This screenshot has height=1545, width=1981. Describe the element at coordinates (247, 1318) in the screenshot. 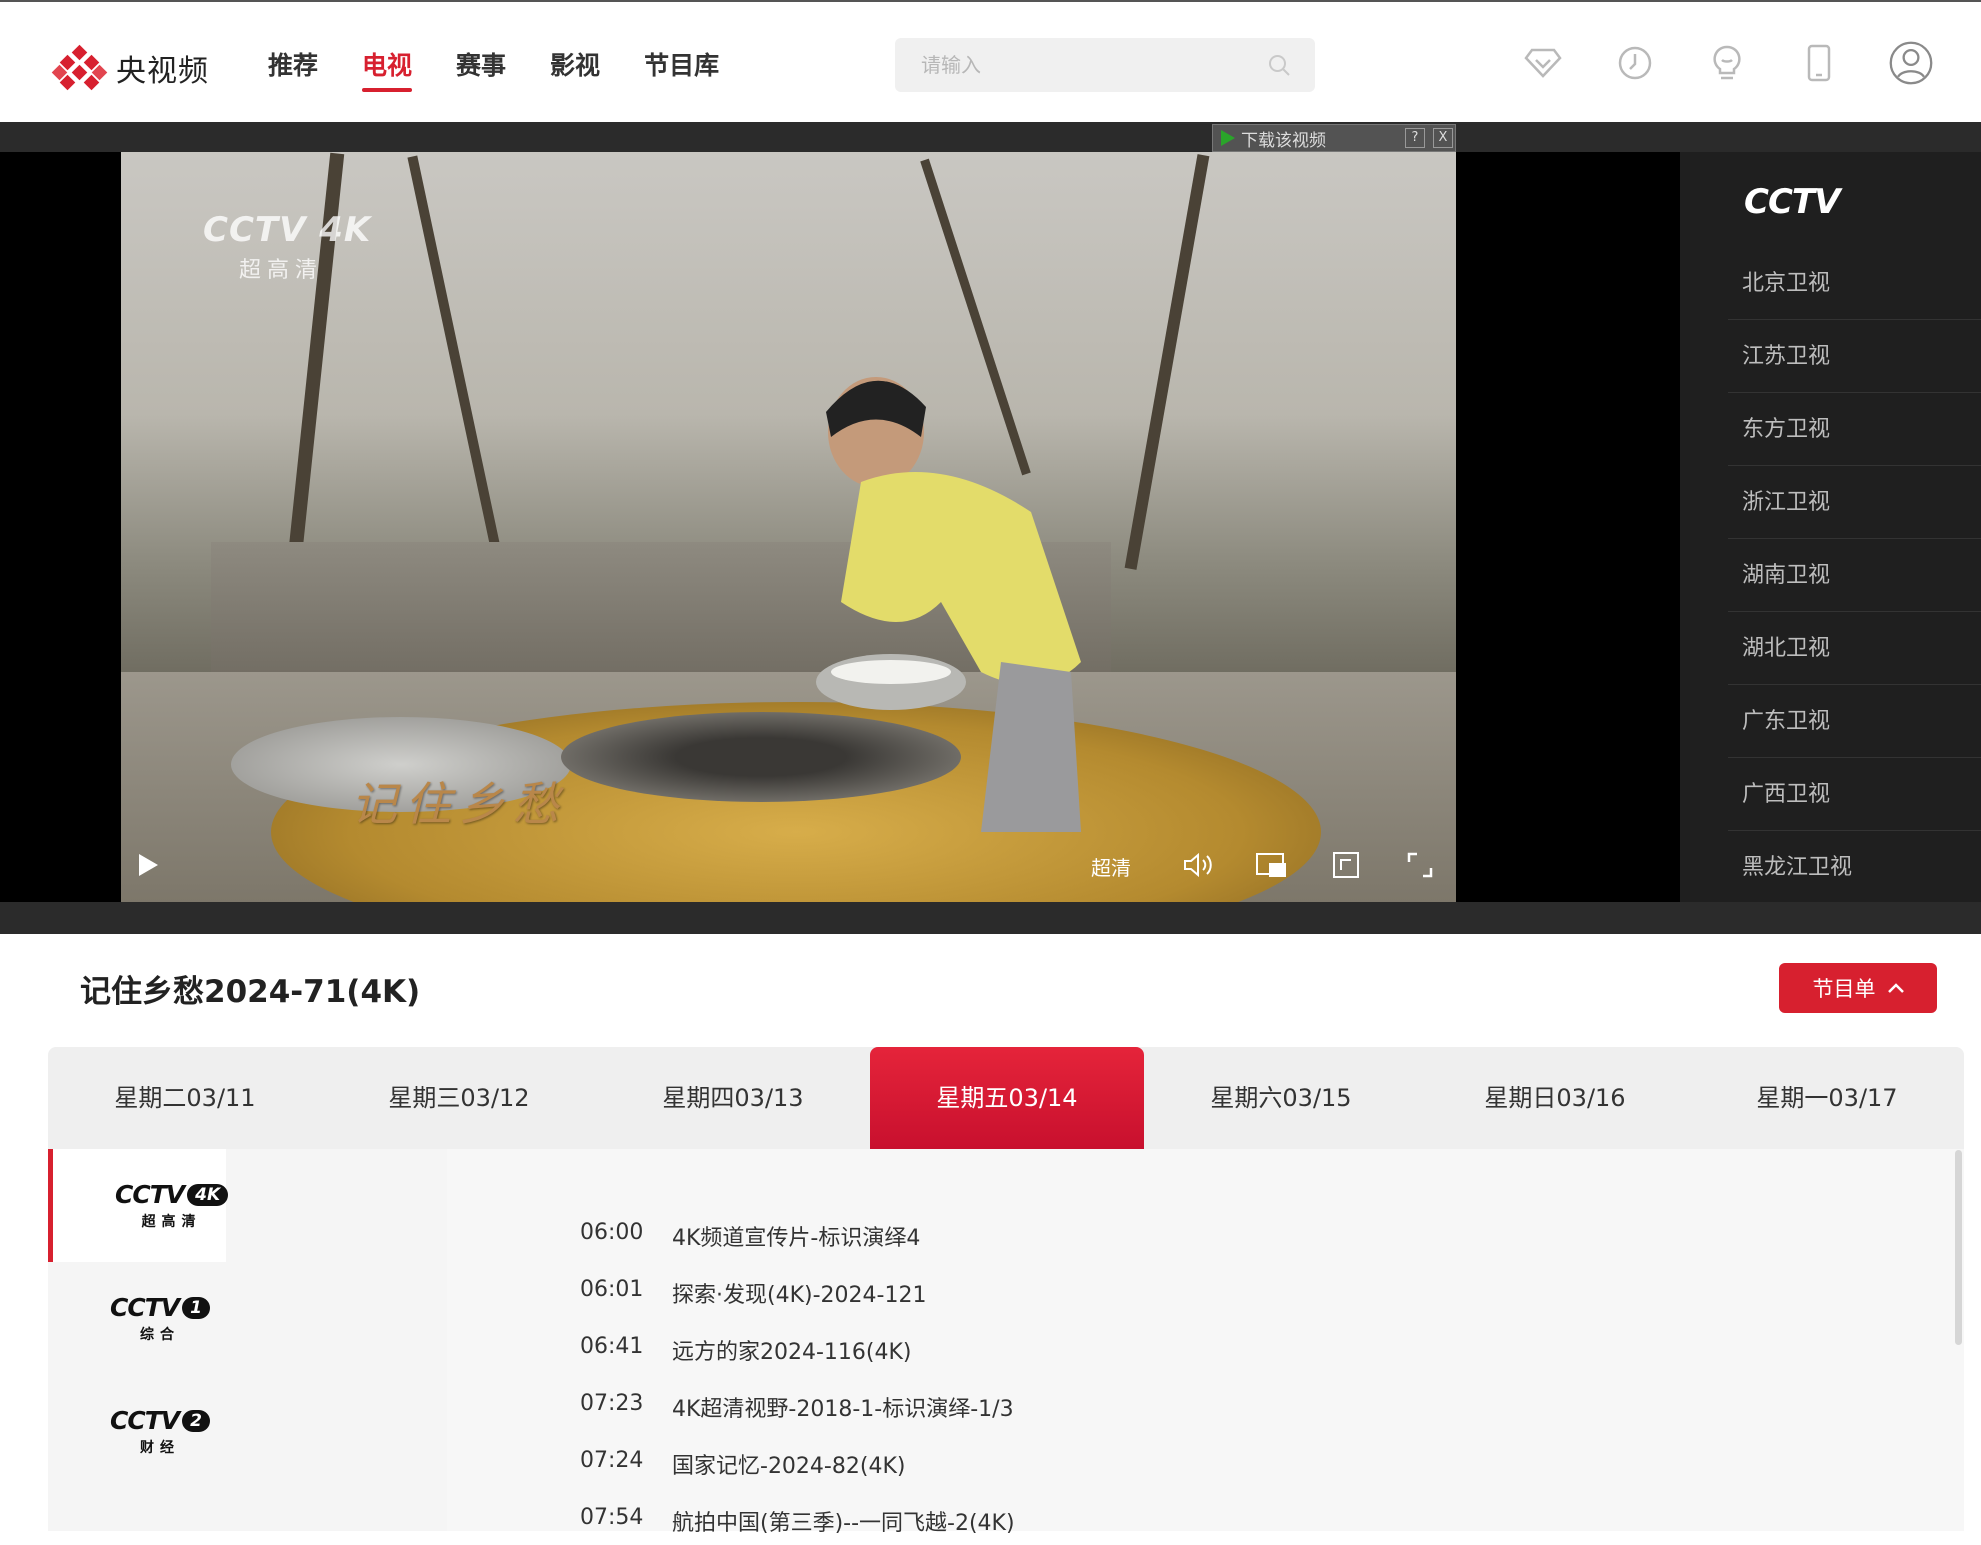

I see `epg-channel-cctv1: CCTV 1 综合` at that location.